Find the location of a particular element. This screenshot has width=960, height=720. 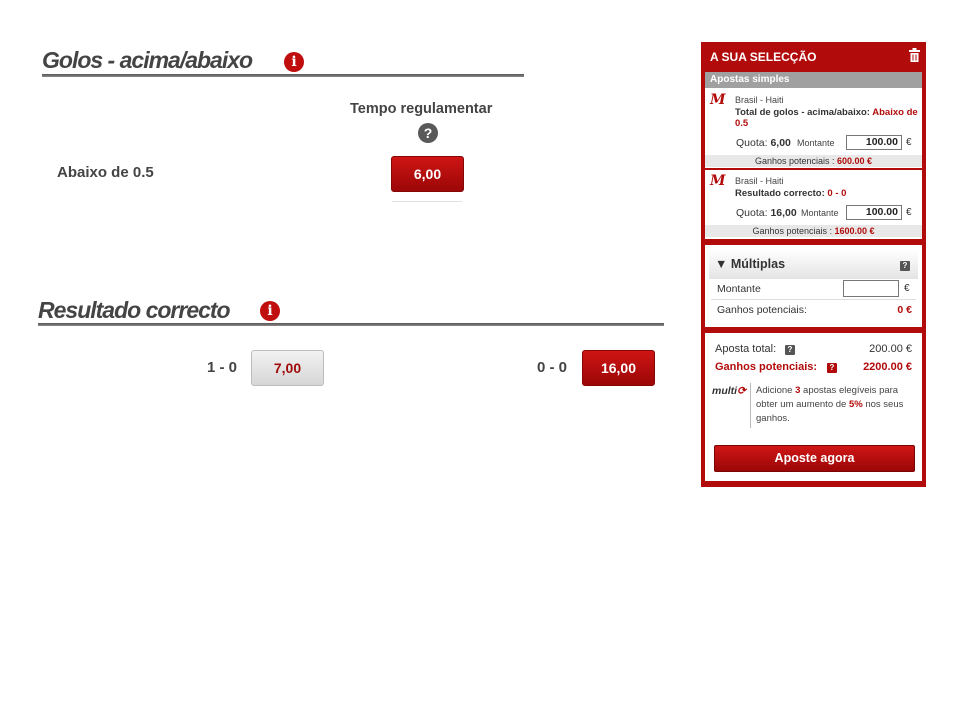

bet-market: Resultado correcto: 0 - 0 is located at coordinates (827, 193).